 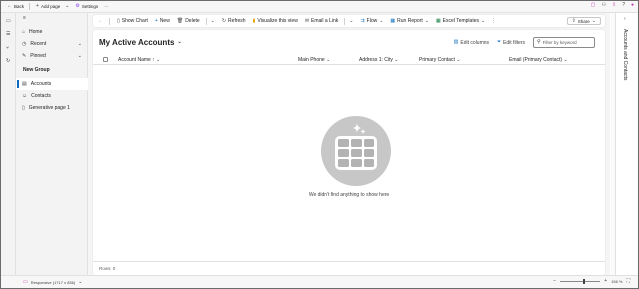 What do you see at coordinates (314, 60) in the screenshot?
I see `column-header-main-phone: Main Phone ⌄` at bounding box center [314, 60].